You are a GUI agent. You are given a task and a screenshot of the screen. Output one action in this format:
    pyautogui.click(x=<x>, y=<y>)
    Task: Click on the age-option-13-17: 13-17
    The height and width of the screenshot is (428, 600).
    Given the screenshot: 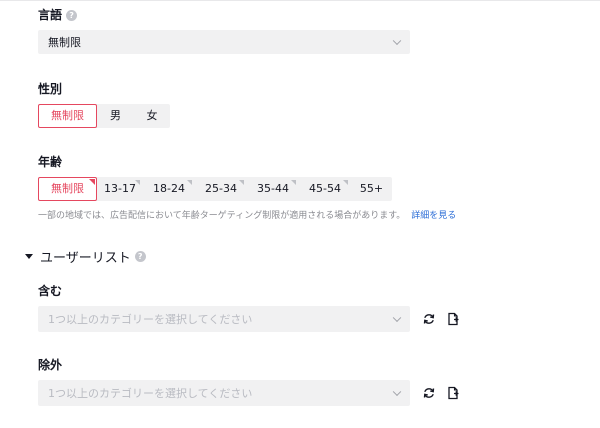 What is the action you would take?
    pyautogui.click(x=120, y=189)
    